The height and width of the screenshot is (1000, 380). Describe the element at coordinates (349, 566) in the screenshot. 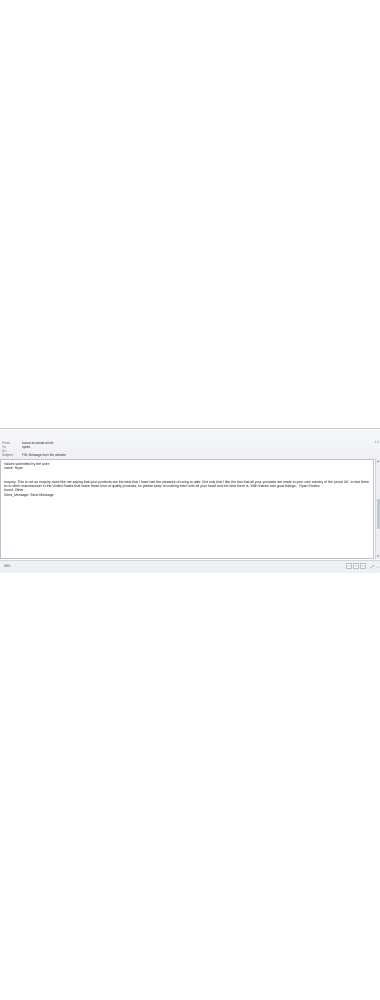

I see `normal-view-button: ▭` at that location.